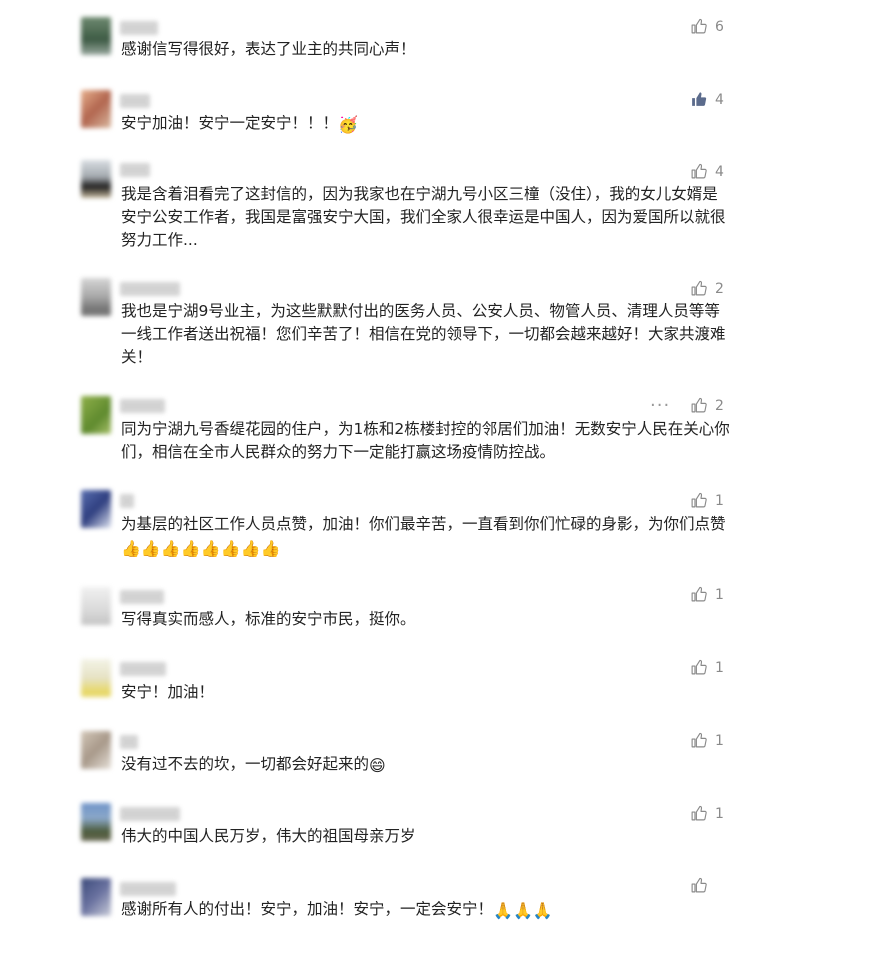 The height and width of the screenshot is (954, 884). What do you see at coordinates (230, 123) in the screenshot?
I see `comment-text-body: 安宁加油！安宁一定安宁！！！` at bounding box center [230, 123].